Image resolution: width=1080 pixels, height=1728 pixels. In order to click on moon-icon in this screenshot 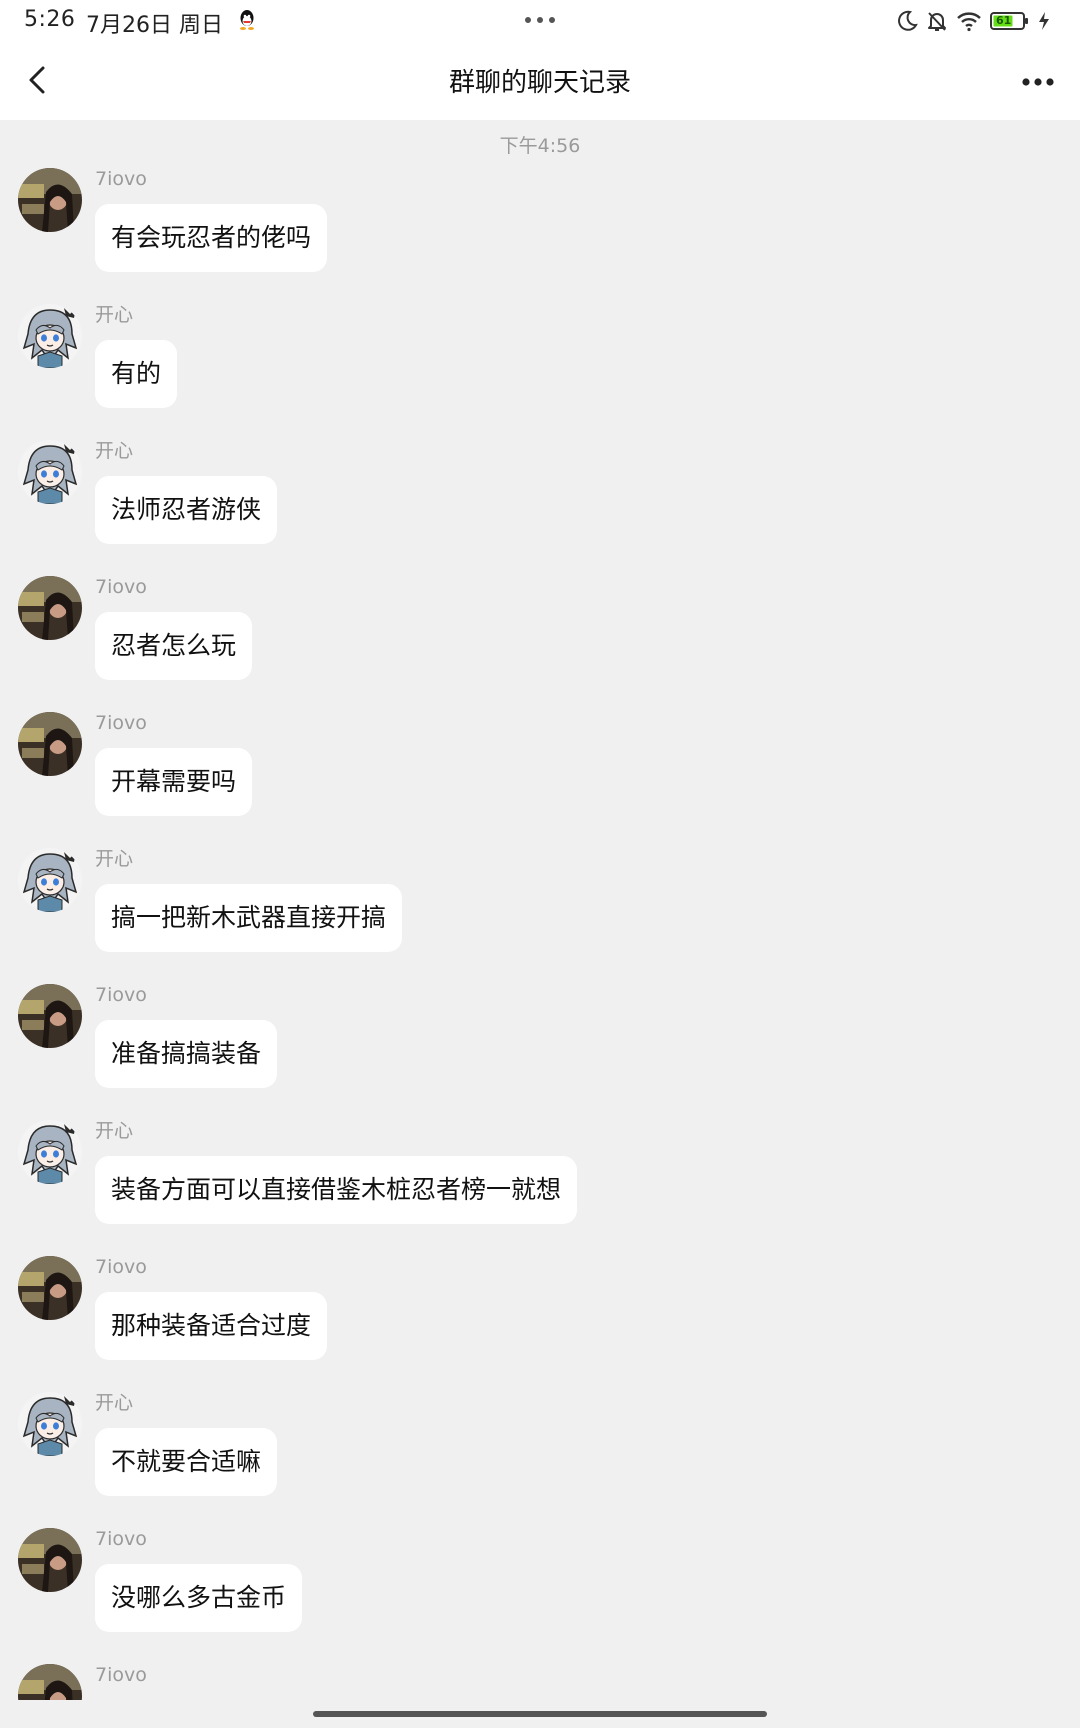, I will do `click(908, 20)`.